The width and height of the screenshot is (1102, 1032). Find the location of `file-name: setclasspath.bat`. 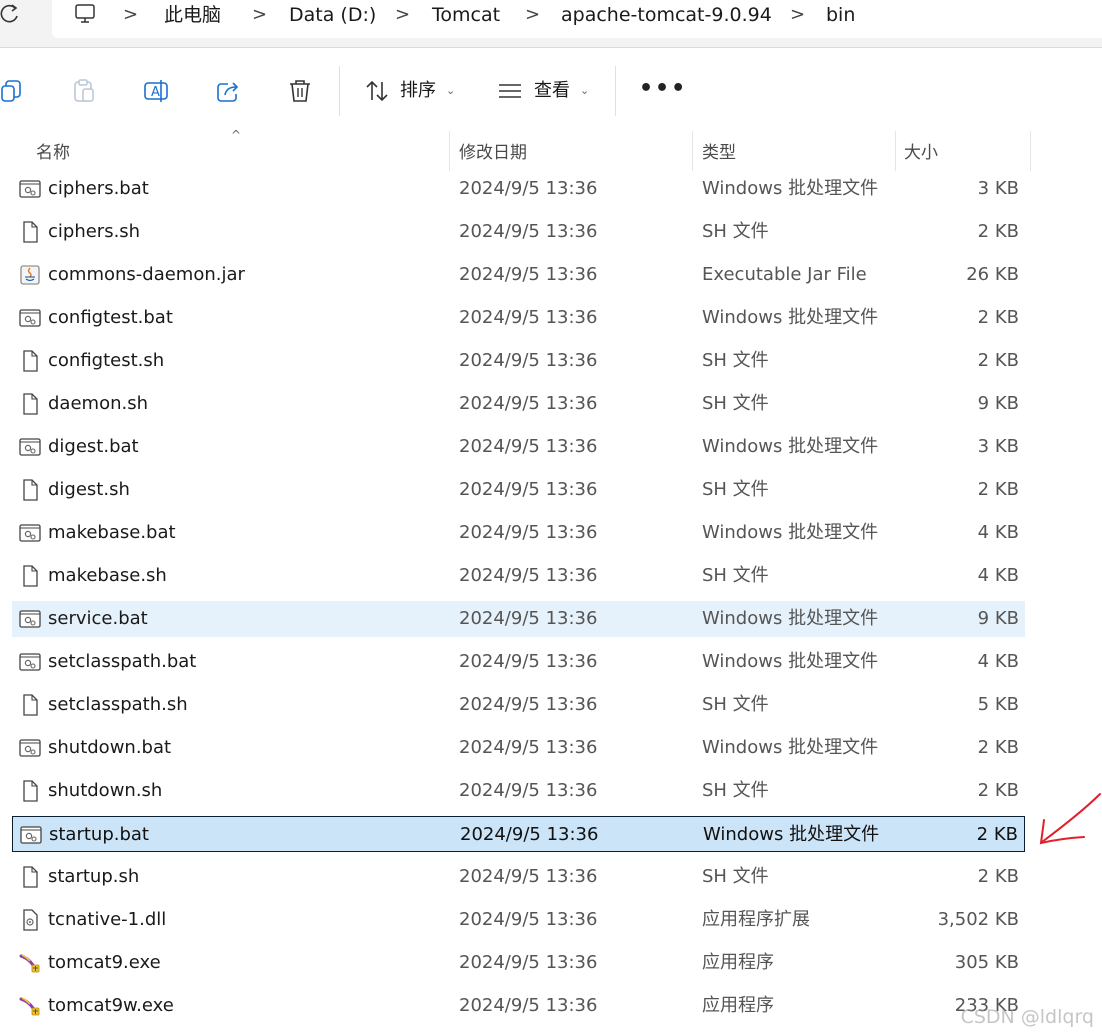

file-name: setclasspath.bat is located at coordinates (122, 661).